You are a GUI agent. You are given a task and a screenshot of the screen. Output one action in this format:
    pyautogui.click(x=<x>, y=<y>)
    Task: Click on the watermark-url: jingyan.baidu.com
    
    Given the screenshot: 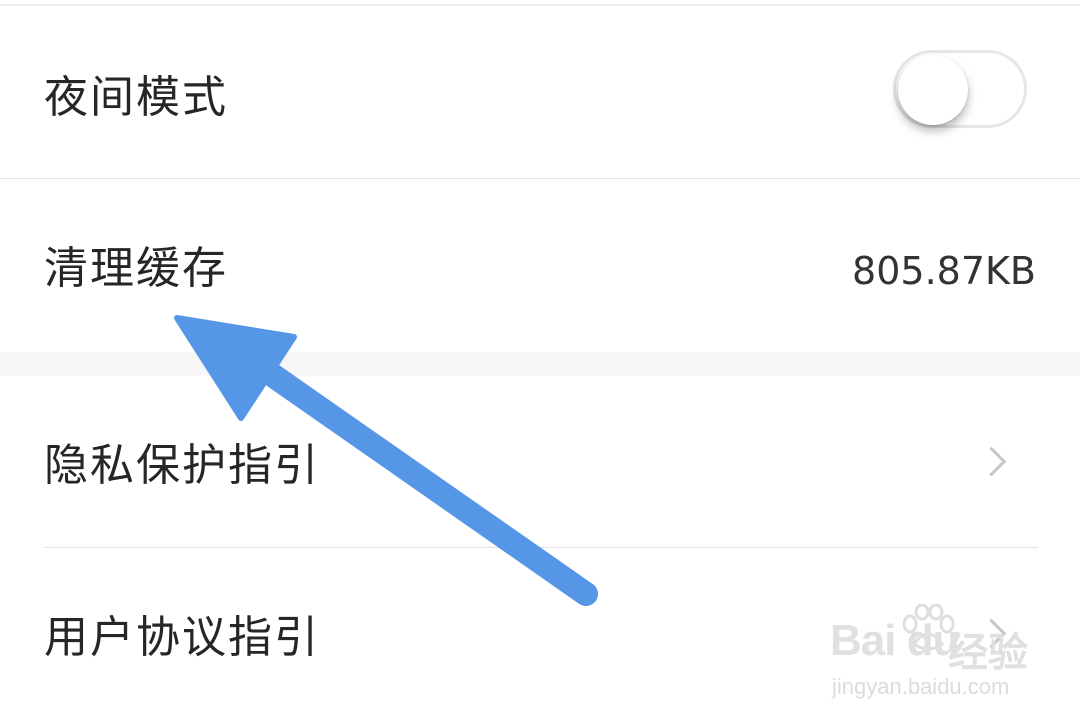 What is the action you would take?
    pyautogui.click(x=921, y=686)
    